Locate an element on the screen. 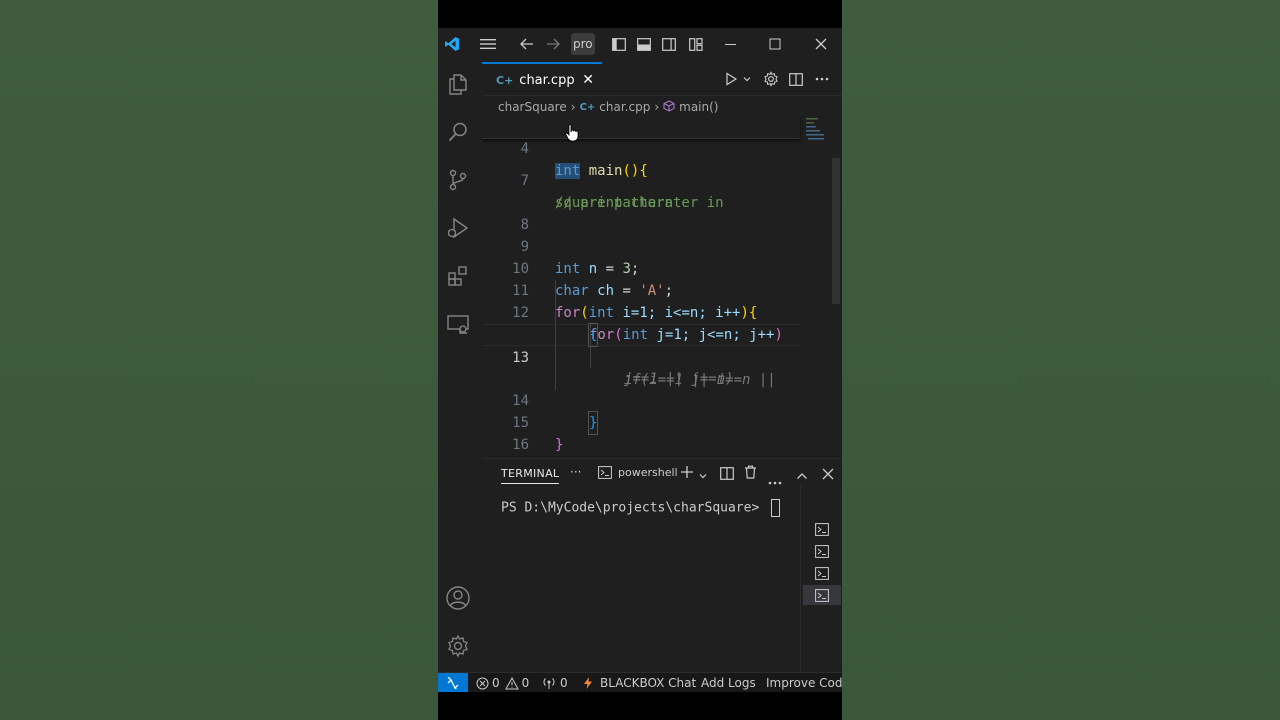  sticky-scroll-header: 4 int main(){ is located at coordinates (641, 147).